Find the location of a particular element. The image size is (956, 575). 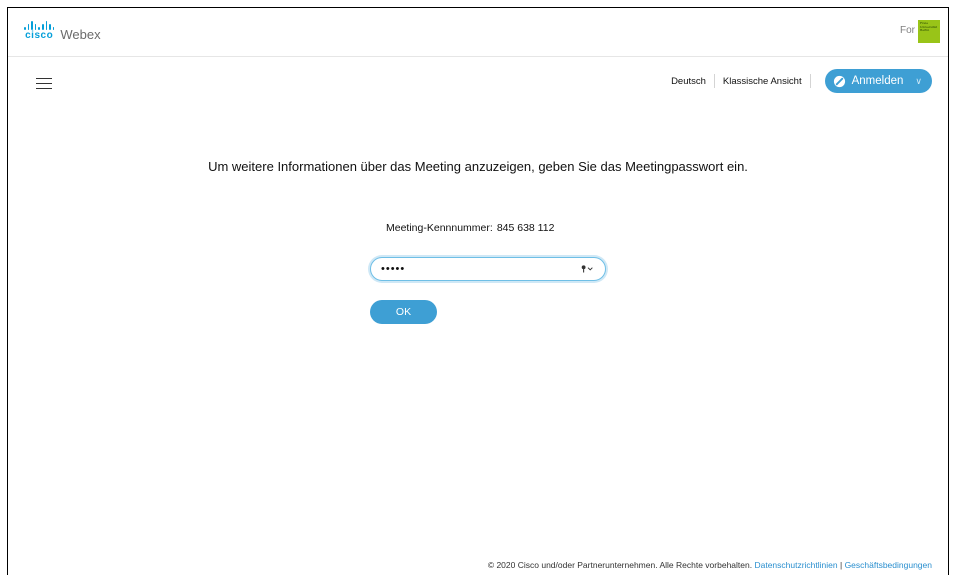

meeting-number-value: 845 638 112 is located at coordinates (525, 228).